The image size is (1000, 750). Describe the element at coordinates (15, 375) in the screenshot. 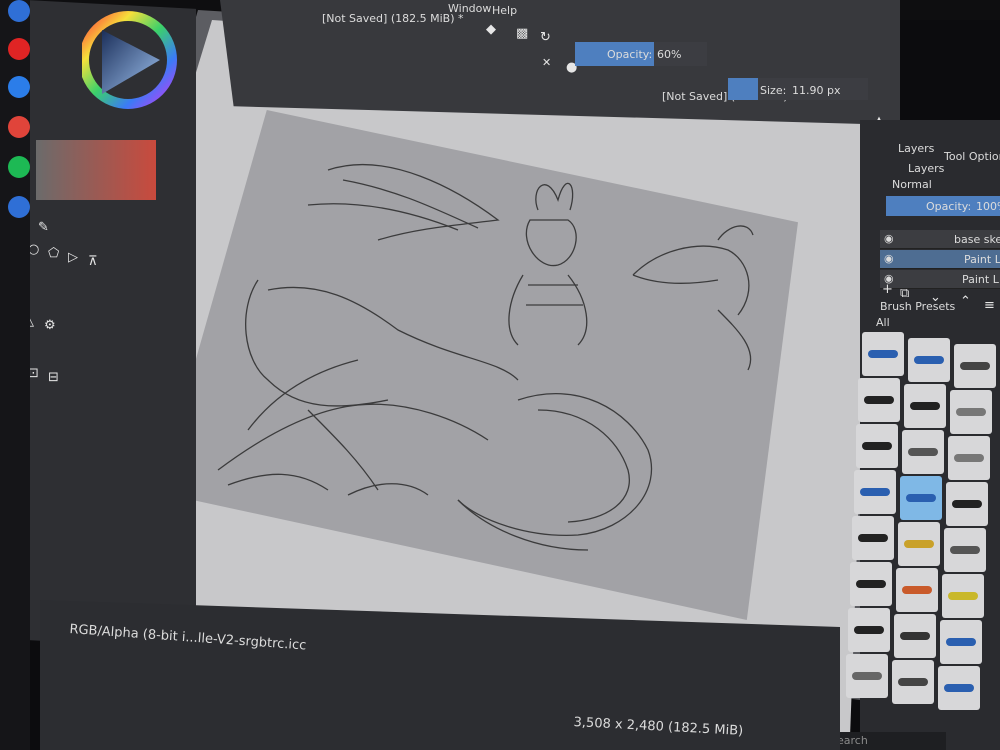

I see `os-taskbar` at that location.